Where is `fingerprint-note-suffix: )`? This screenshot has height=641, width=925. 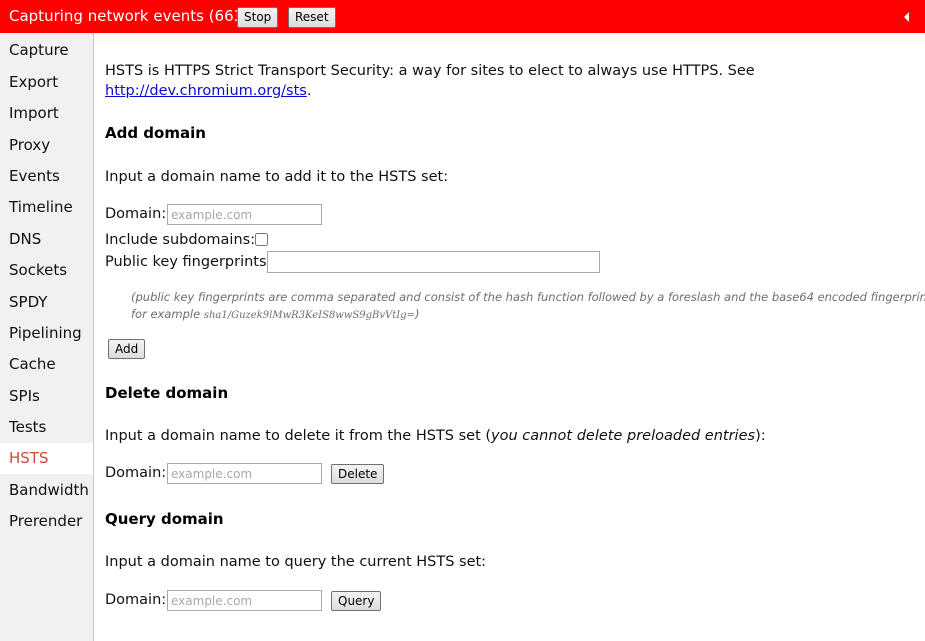 fingerprint-note-suffix: ) is located at coordinates (417, 314).